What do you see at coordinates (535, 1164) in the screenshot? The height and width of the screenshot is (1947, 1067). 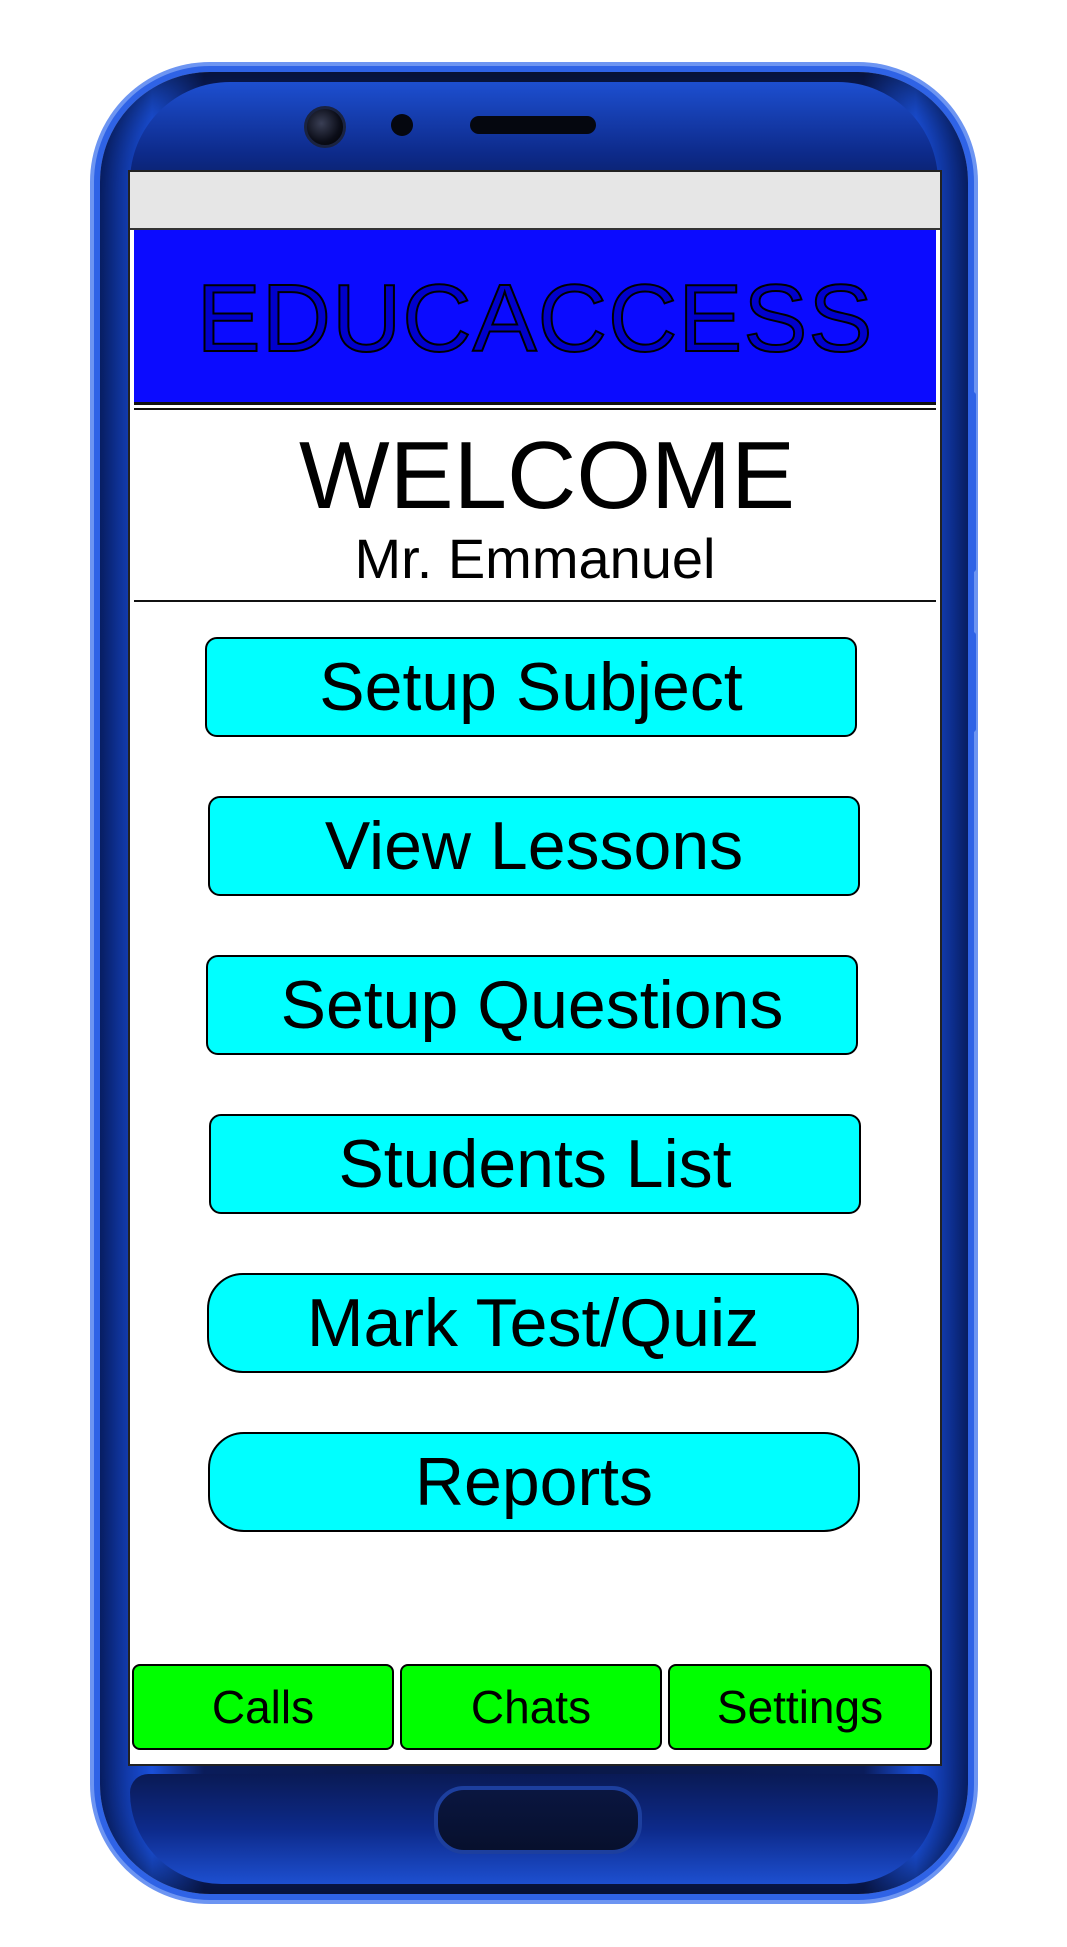 I see `students-list-button: Students List` at bounding box center [535, 1164].